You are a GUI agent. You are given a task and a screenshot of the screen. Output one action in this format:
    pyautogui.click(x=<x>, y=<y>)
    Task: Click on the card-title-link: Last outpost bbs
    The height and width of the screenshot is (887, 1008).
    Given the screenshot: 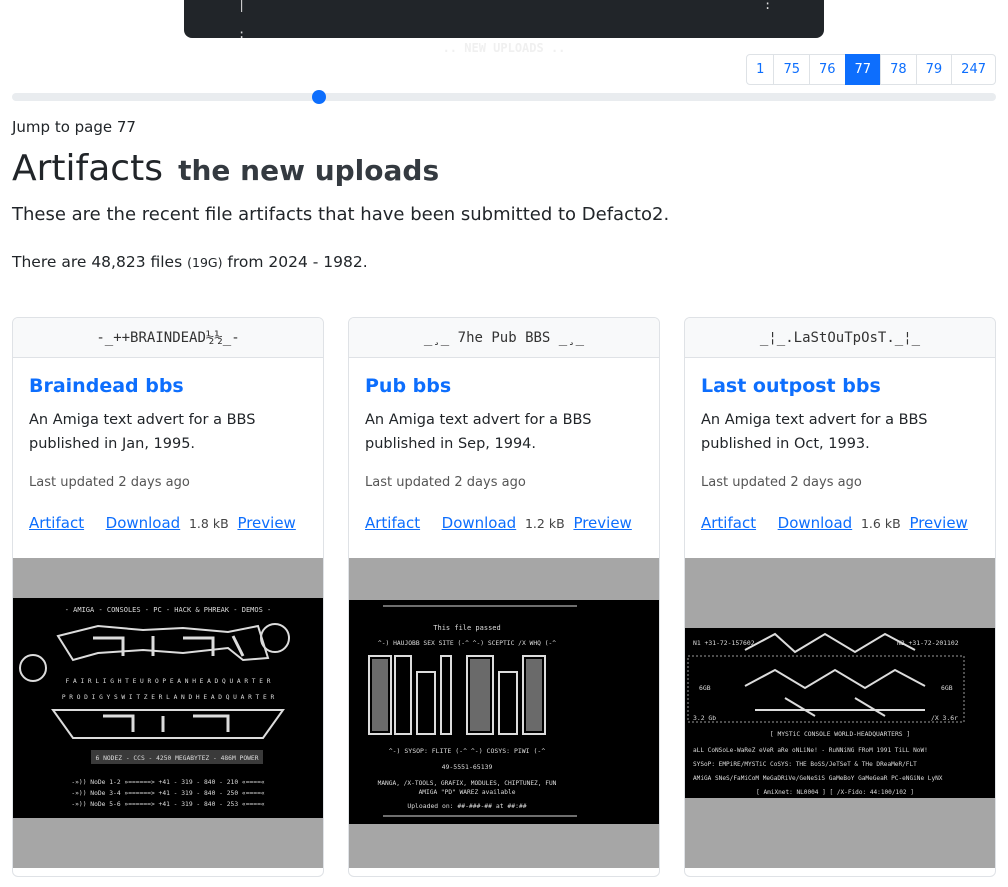 What is the action you would take?
    pyautogui.click(x=791, y=386)
    